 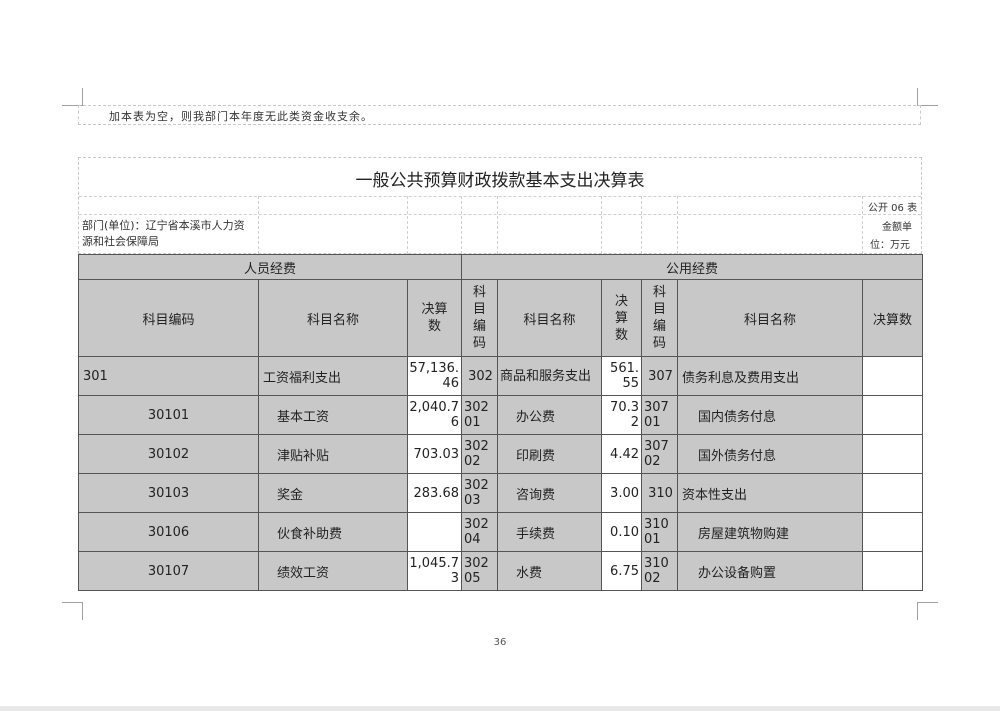 What do you see at coordinates (692, 267) in the screenshot?
I see `group-public: 公用经费` at bounding box center [692, 267].